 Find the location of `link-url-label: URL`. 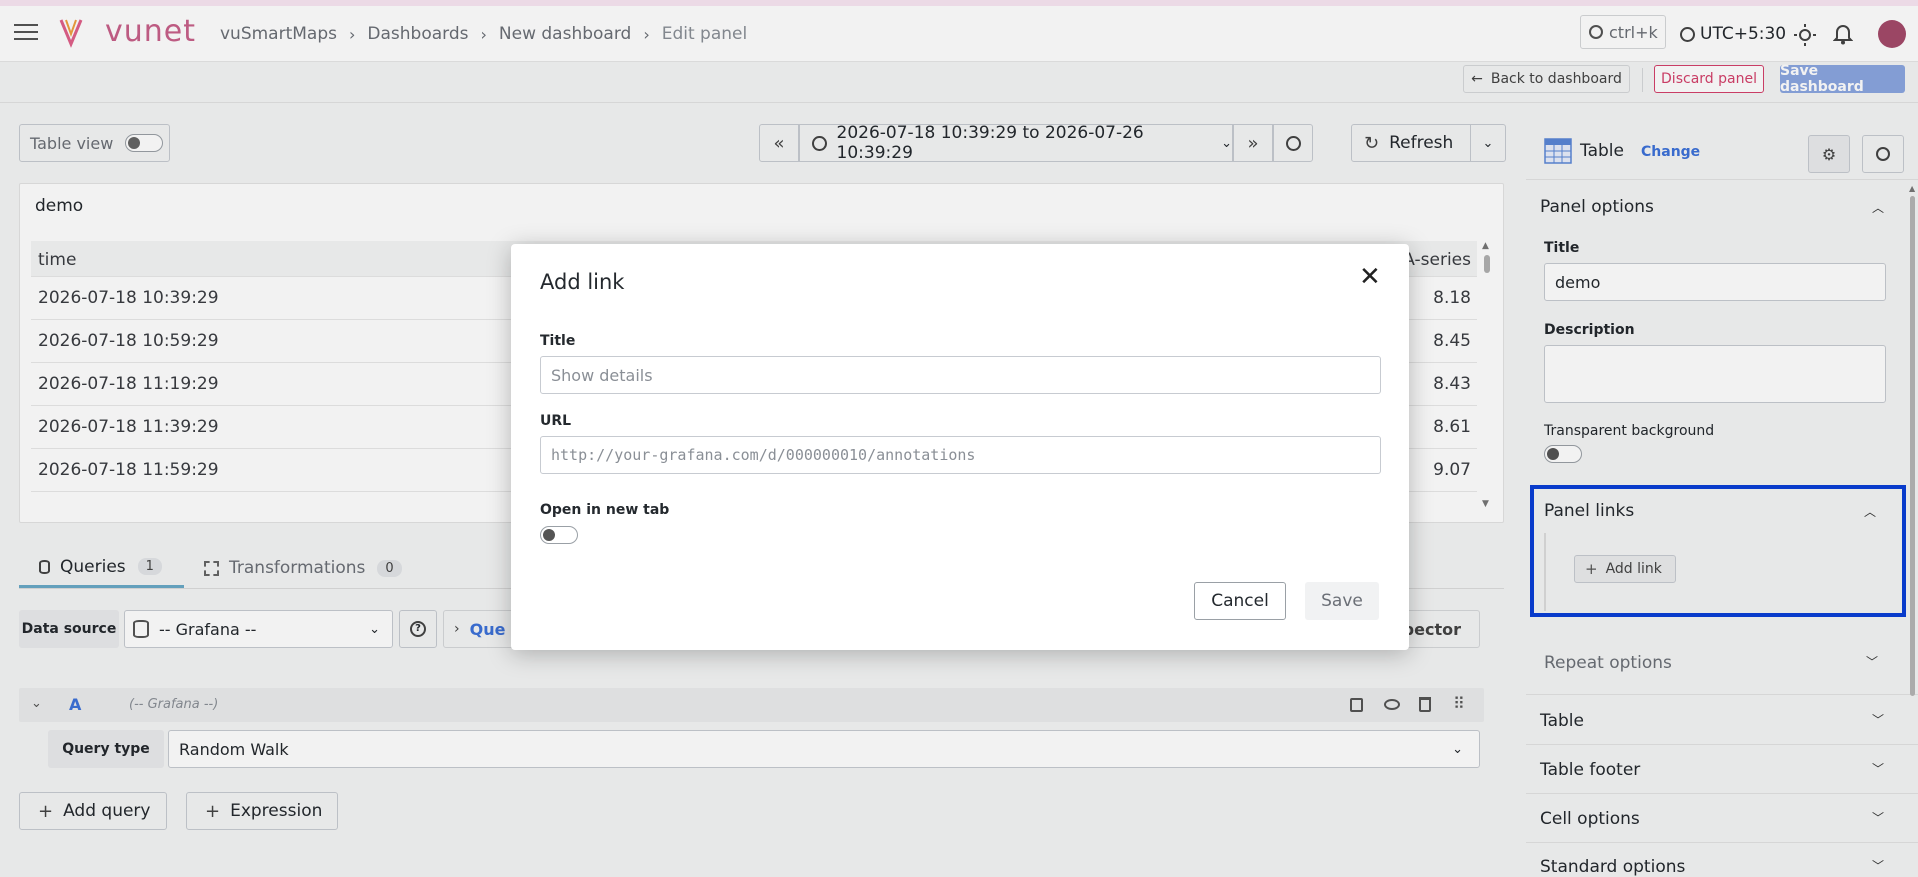

link-url-label: URL is located at coordinates (556, 421).